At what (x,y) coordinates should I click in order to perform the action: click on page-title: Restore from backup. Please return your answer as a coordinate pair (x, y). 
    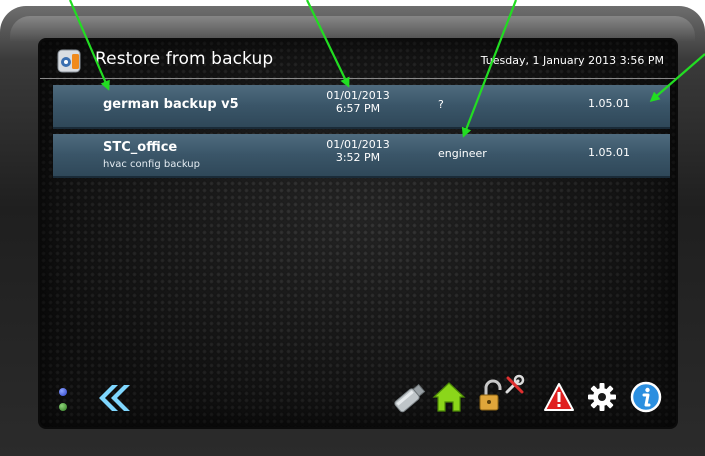
    Looking at the image, I should click on (184, 59).